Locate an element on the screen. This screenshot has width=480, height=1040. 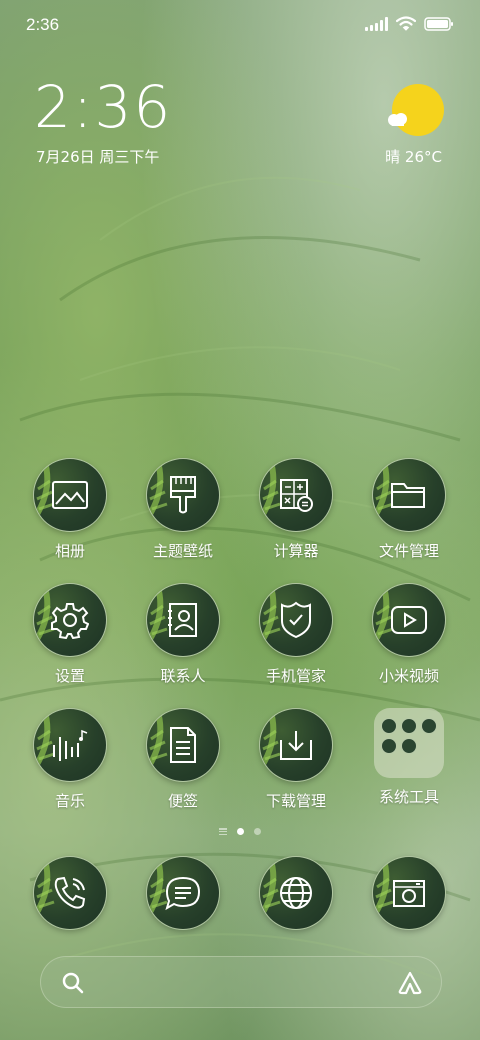
weather-sun-icon is located at coordinates (418, 110).